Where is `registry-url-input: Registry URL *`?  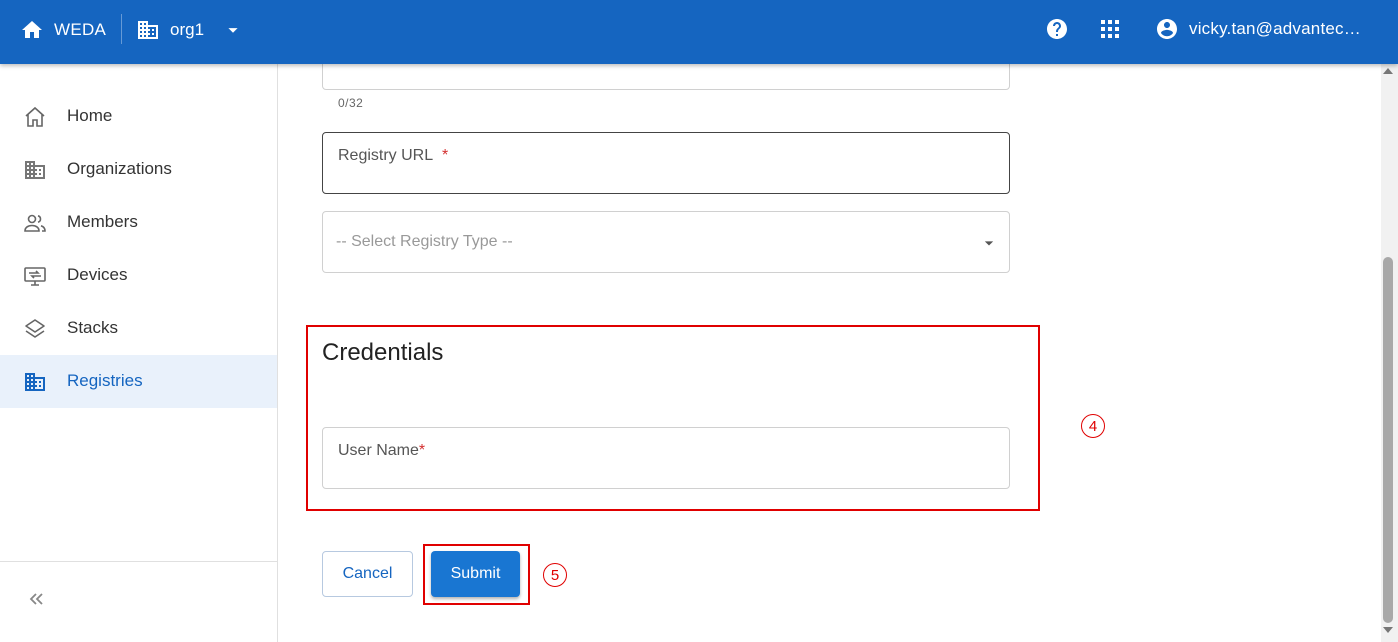
registry-url-input: Registry URL * is located at coordinates (666, 163).